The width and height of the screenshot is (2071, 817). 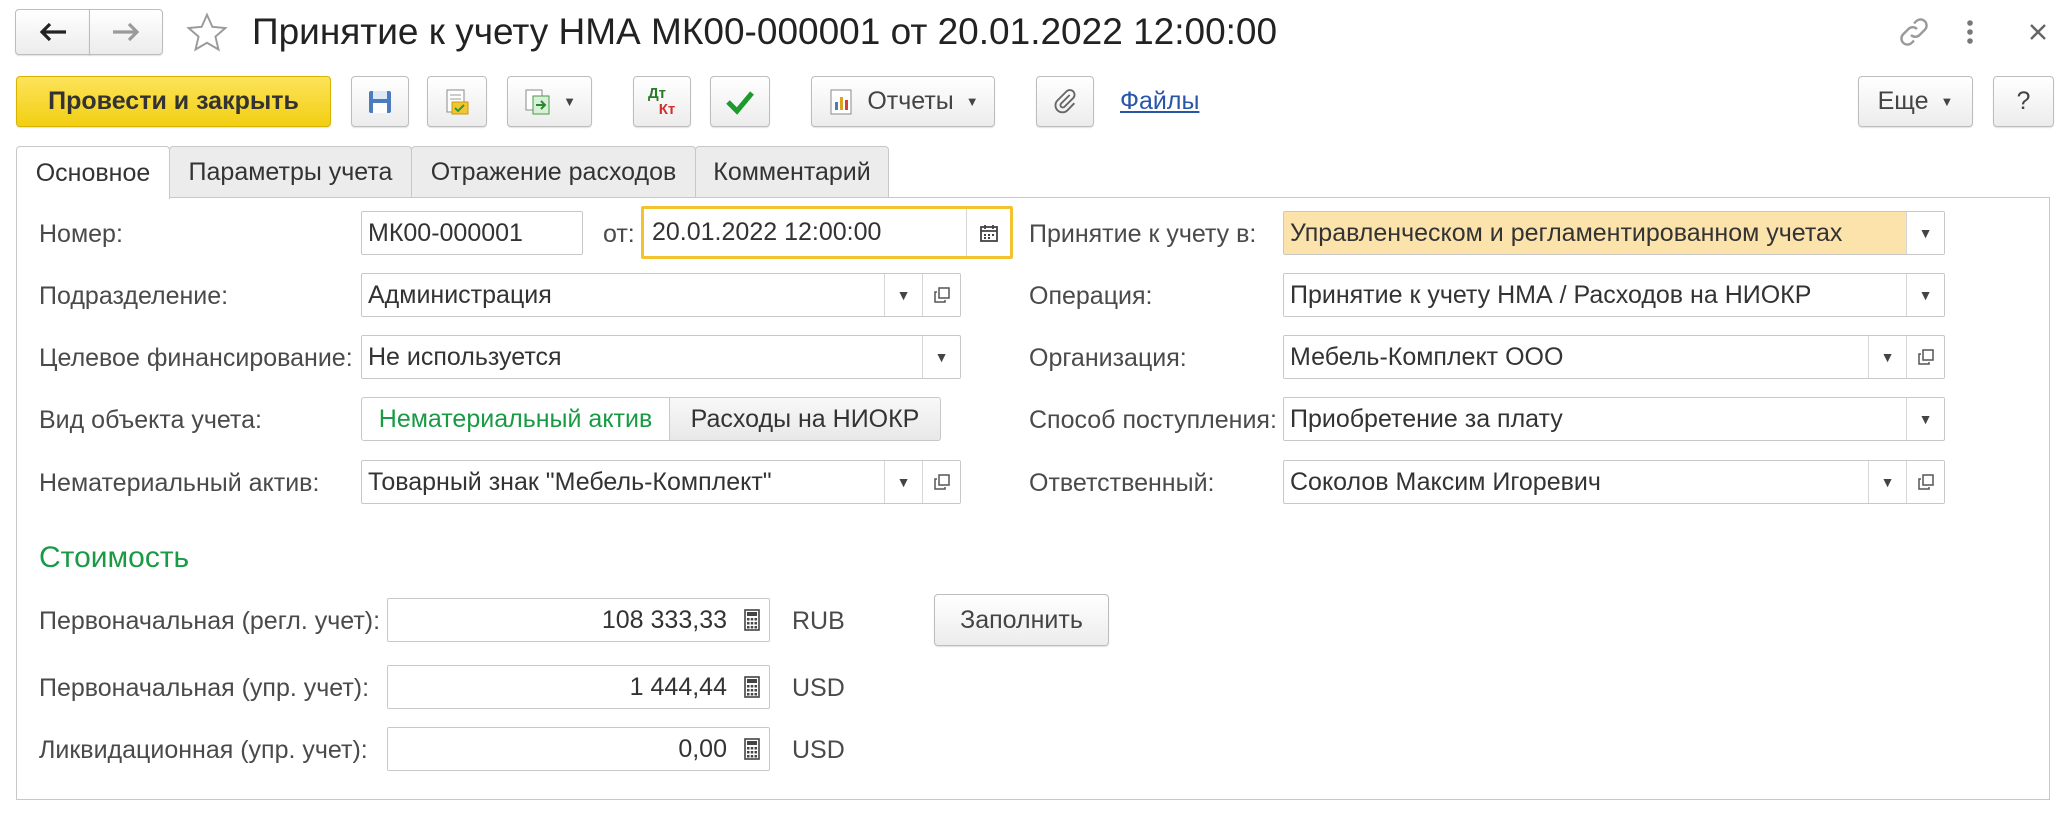 What do you see at coordinates (988, 232) in the screenshot?
I see `calendar-icon` at bounding box center [988, 232].